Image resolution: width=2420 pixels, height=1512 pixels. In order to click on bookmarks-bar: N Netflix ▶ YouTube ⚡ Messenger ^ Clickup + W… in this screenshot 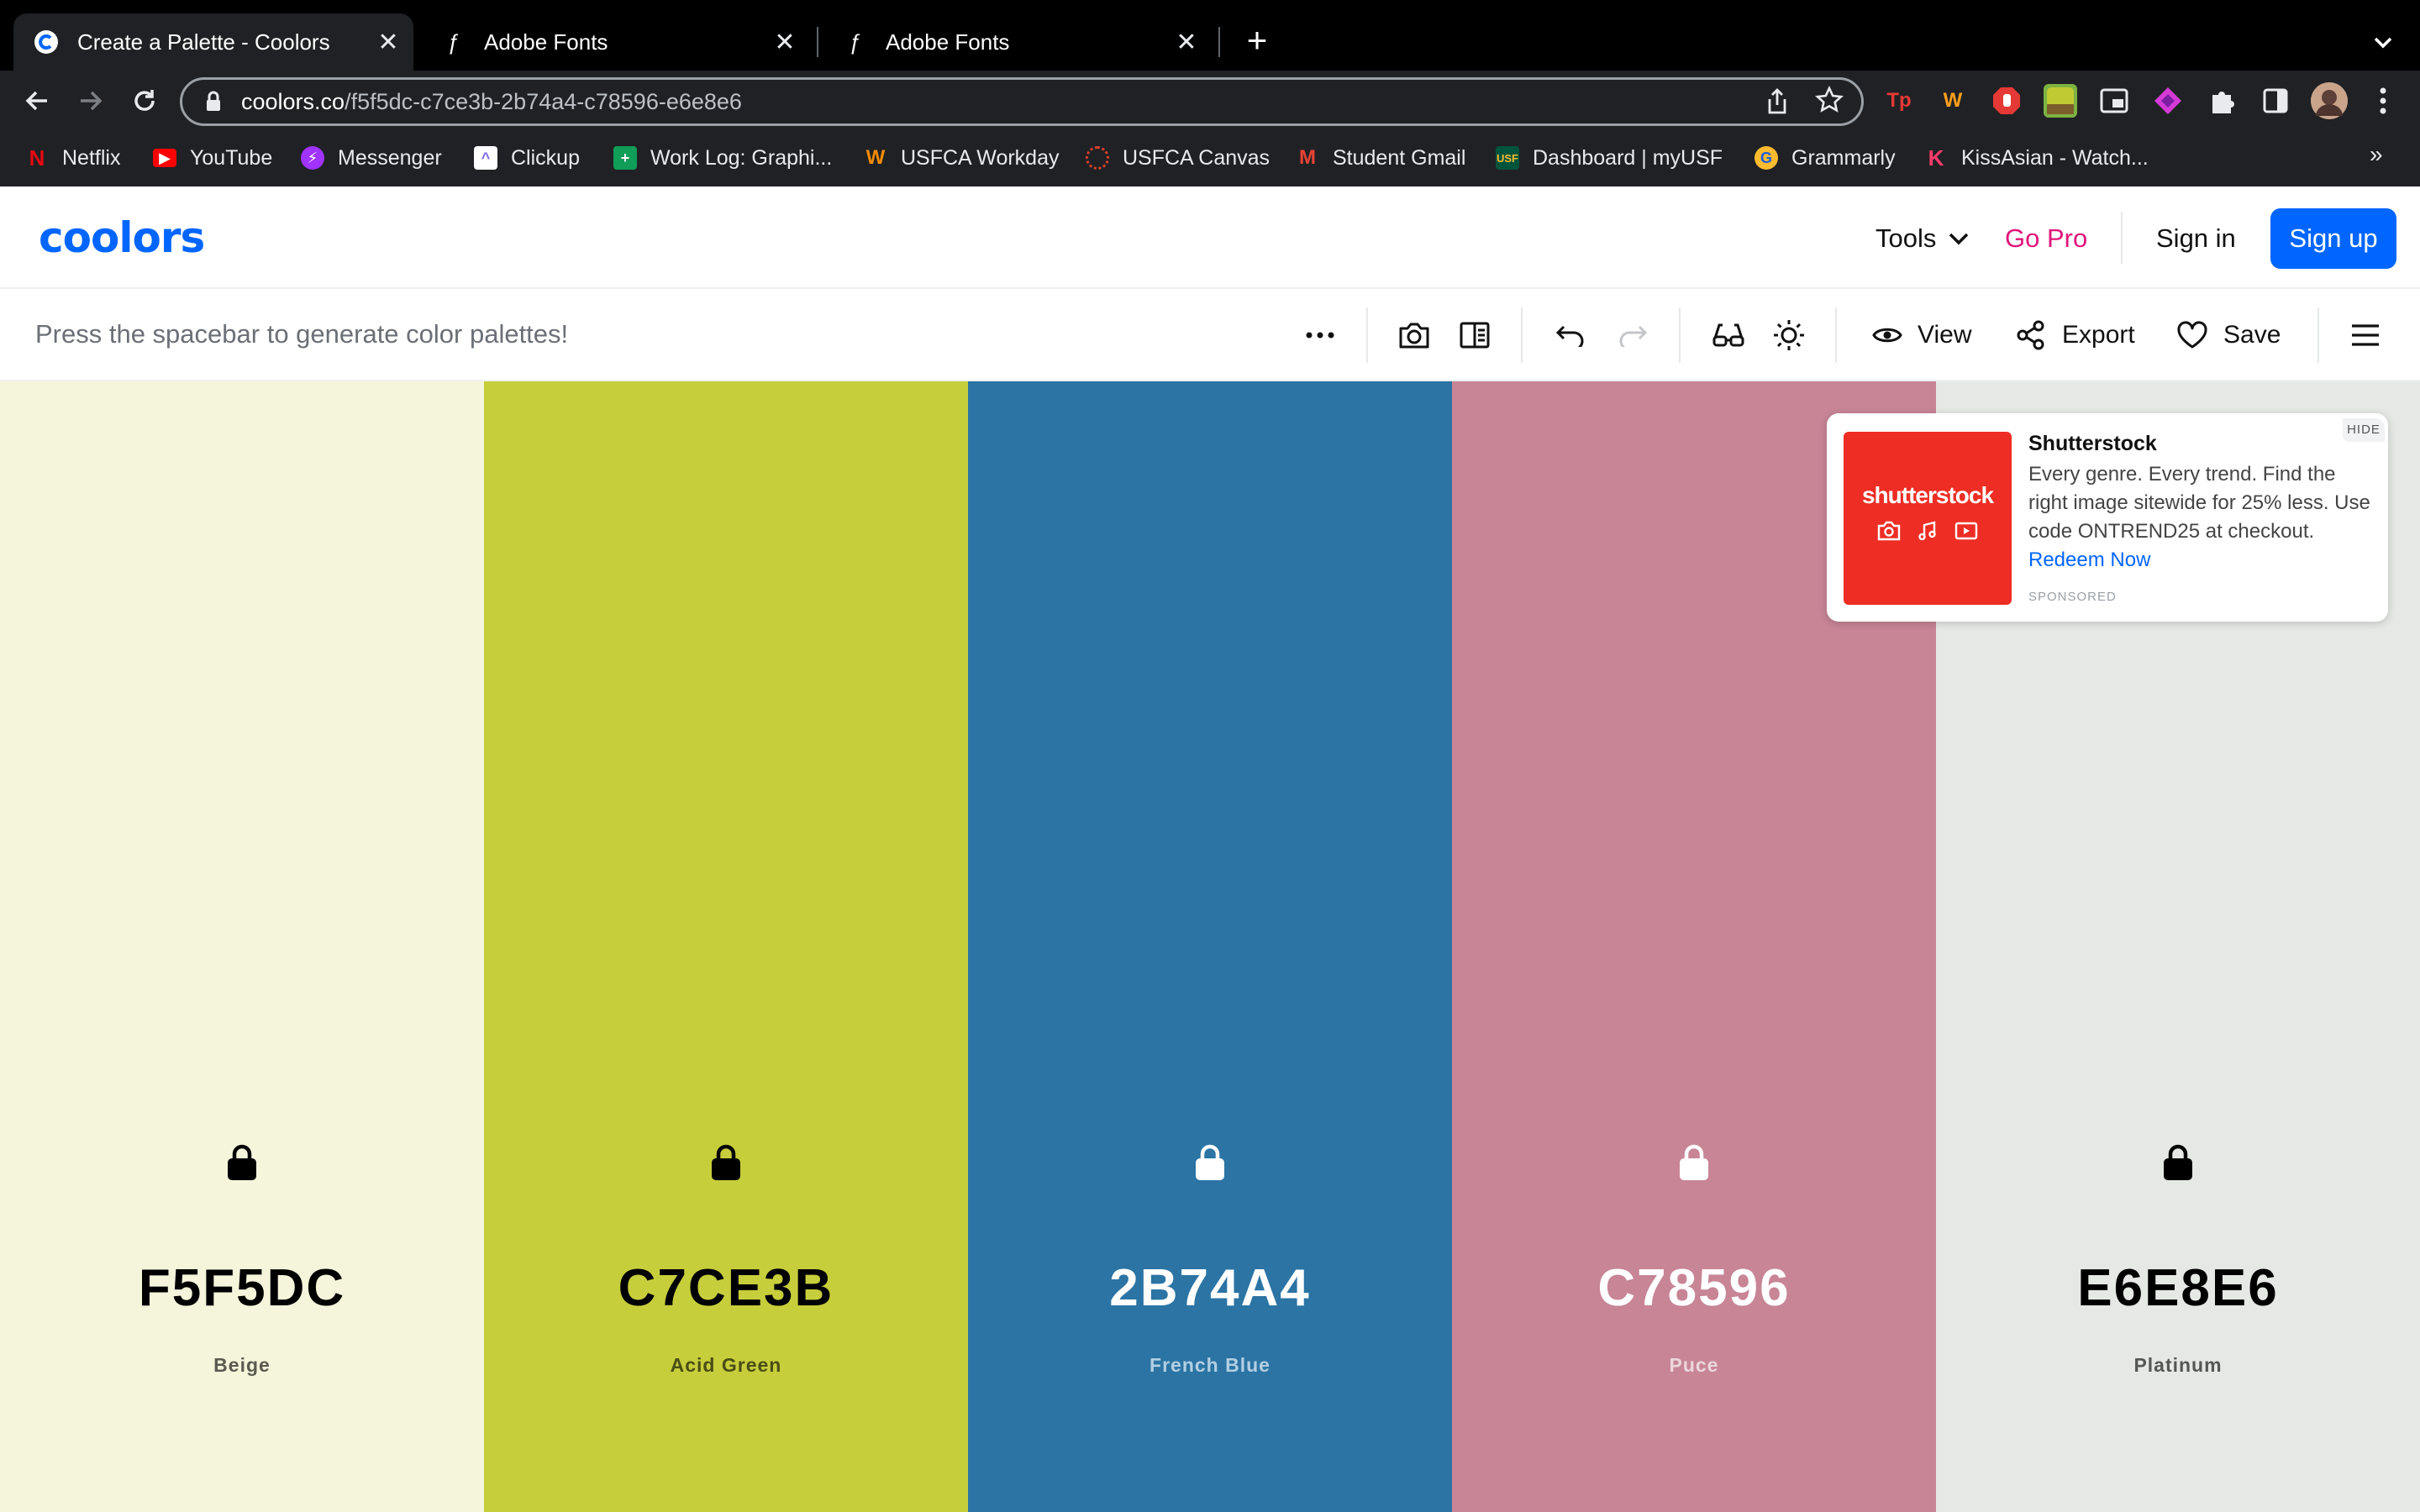, I will do `click(1210, 158)`.